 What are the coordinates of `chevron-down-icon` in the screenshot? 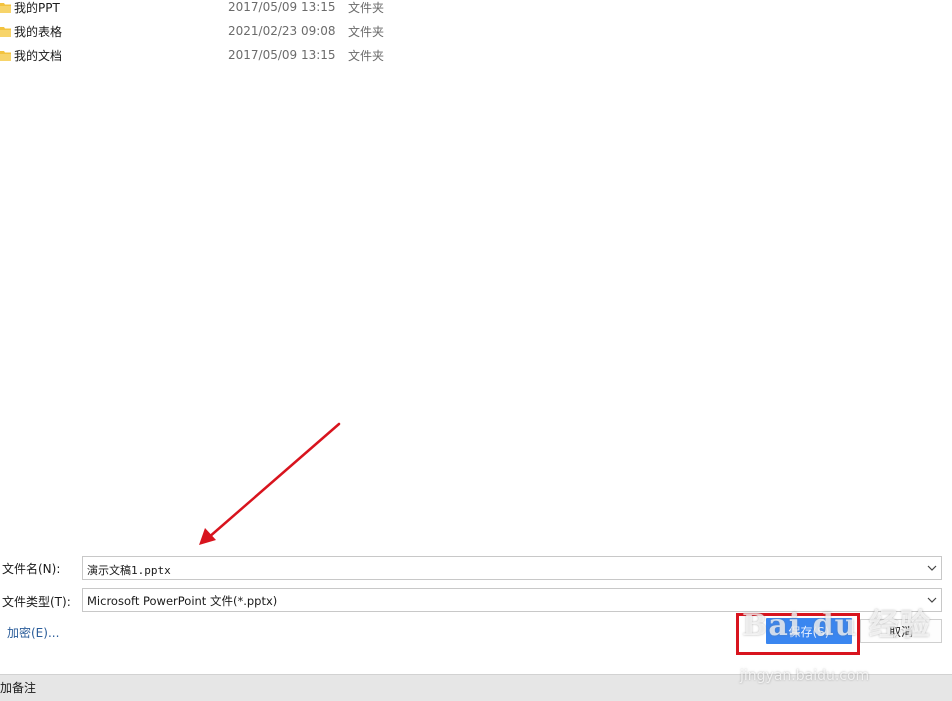 It's located at (932, 568).